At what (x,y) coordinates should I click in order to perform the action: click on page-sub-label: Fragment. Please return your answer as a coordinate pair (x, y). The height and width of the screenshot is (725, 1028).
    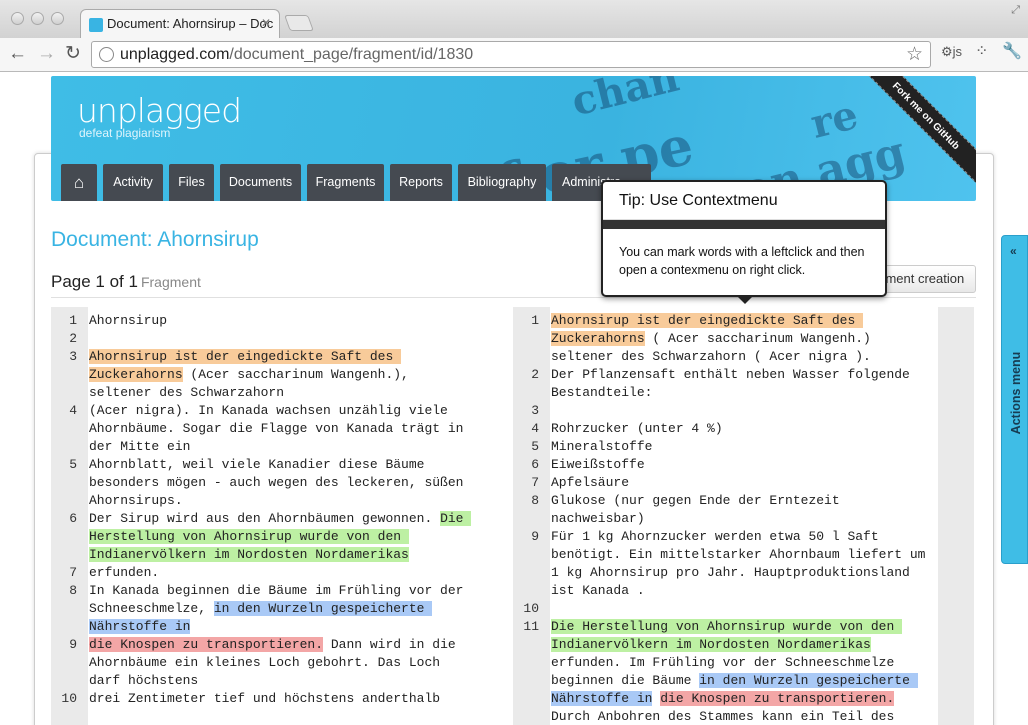
    Looking at the image, I should click on (170, 282).